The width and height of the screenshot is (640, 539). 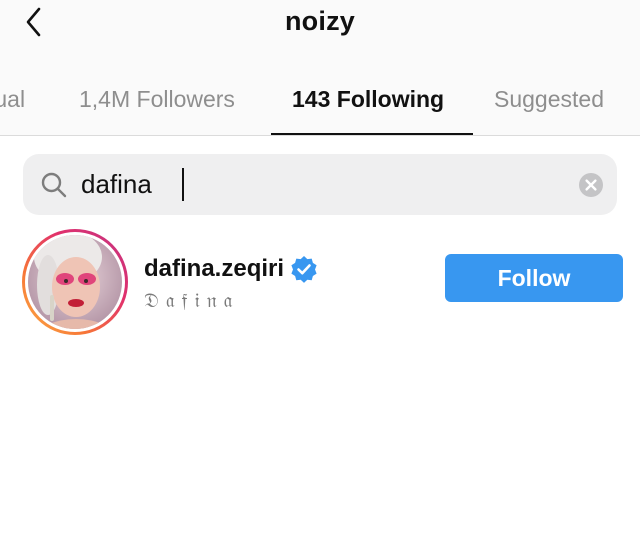 What do you see at coordinates (54, 185) in the screenshot?
I see `search-icon` at bounding box center [54, 185].